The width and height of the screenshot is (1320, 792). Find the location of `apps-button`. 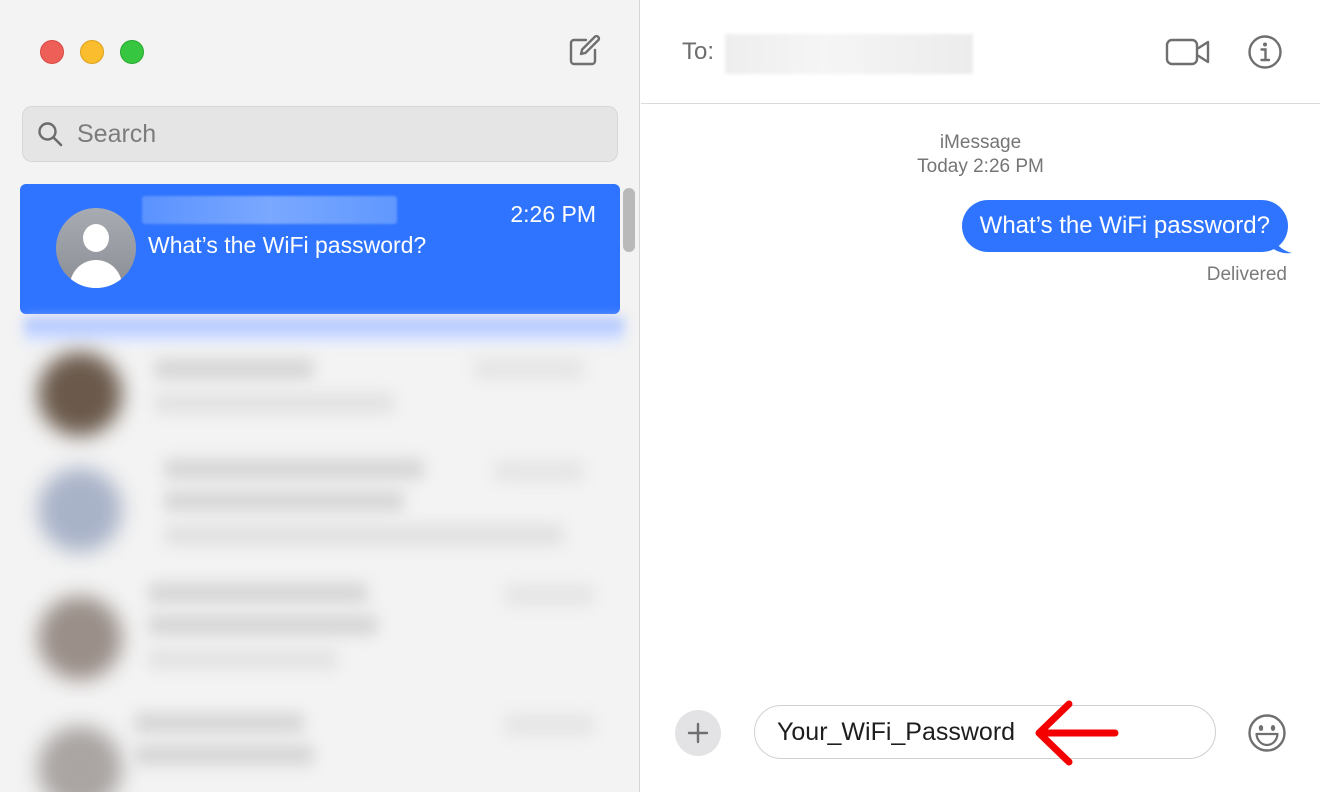

apps-button is located at coordinates (698, 733).